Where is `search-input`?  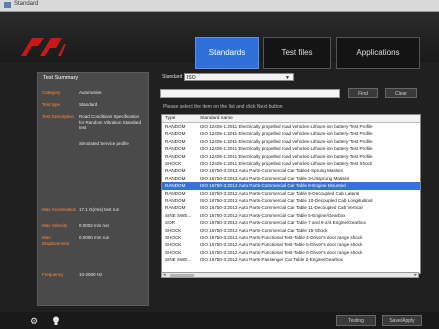
search-input is located at coordinates (250, 93).